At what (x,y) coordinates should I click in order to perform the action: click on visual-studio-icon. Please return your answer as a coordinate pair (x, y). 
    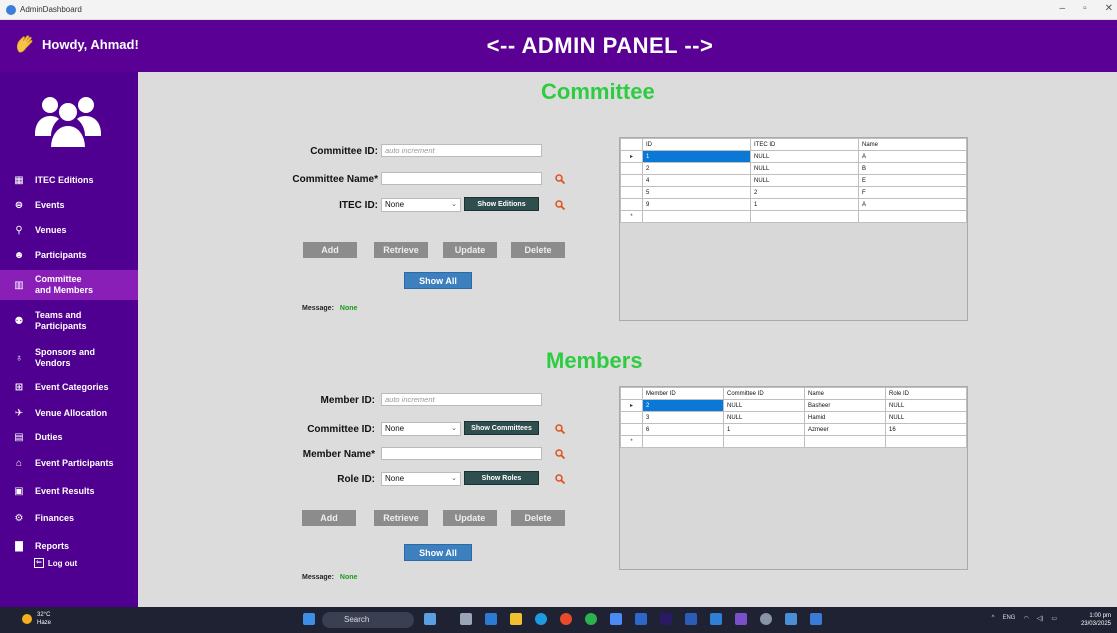
    Looking at the image, I should click on (741, 619).